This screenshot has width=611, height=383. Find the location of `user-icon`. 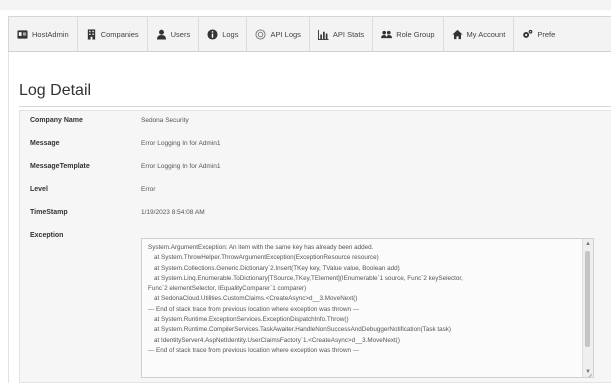

user-icon is located at coordinates (161, 34).